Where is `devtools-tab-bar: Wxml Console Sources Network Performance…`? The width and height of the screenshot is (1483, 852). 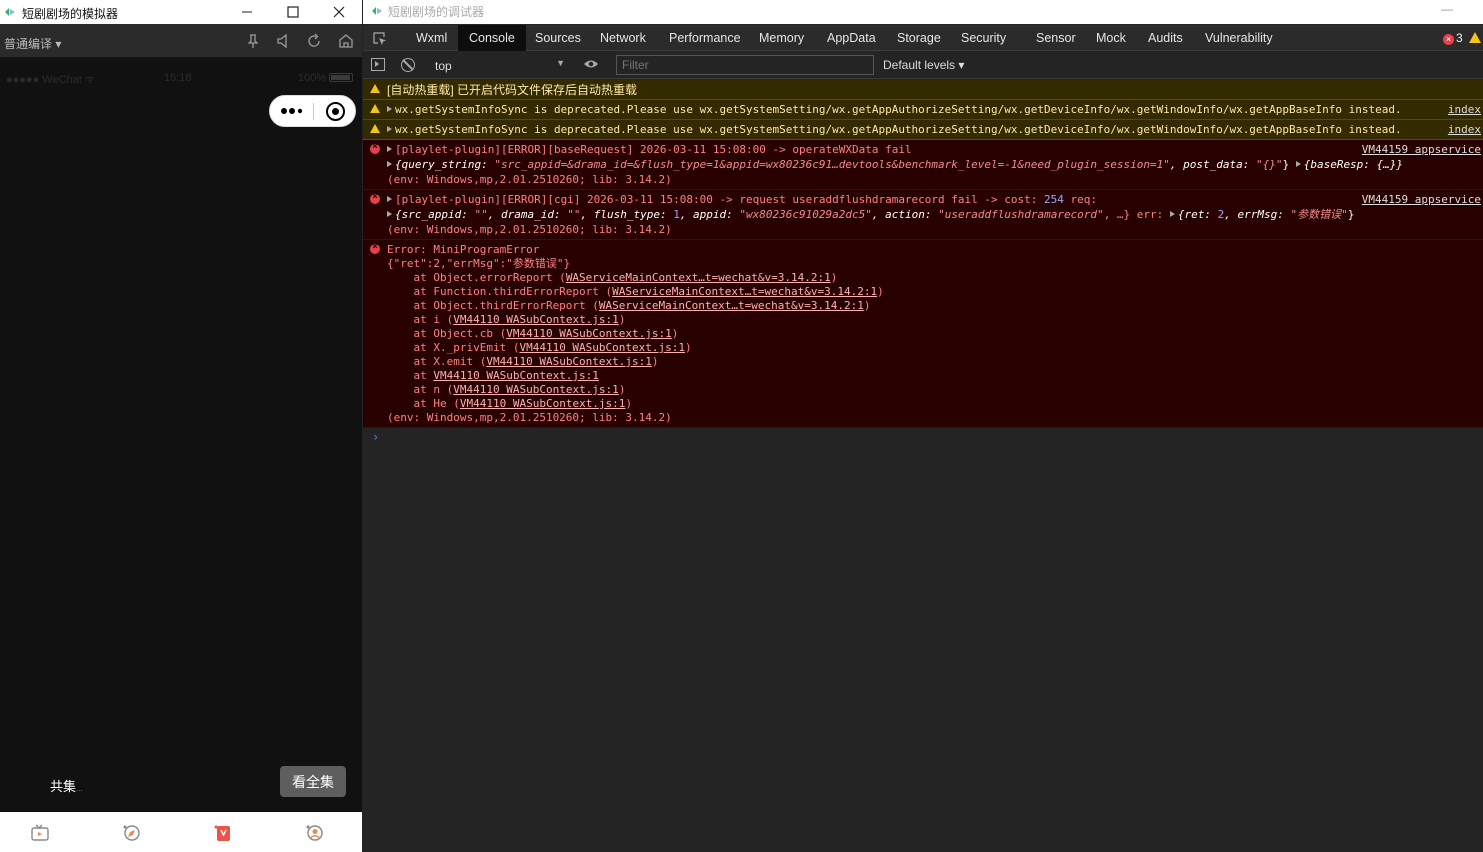
devtools-tab-bar: Wxml Console Sources Network Performance… is located at coordinates (923, 38).